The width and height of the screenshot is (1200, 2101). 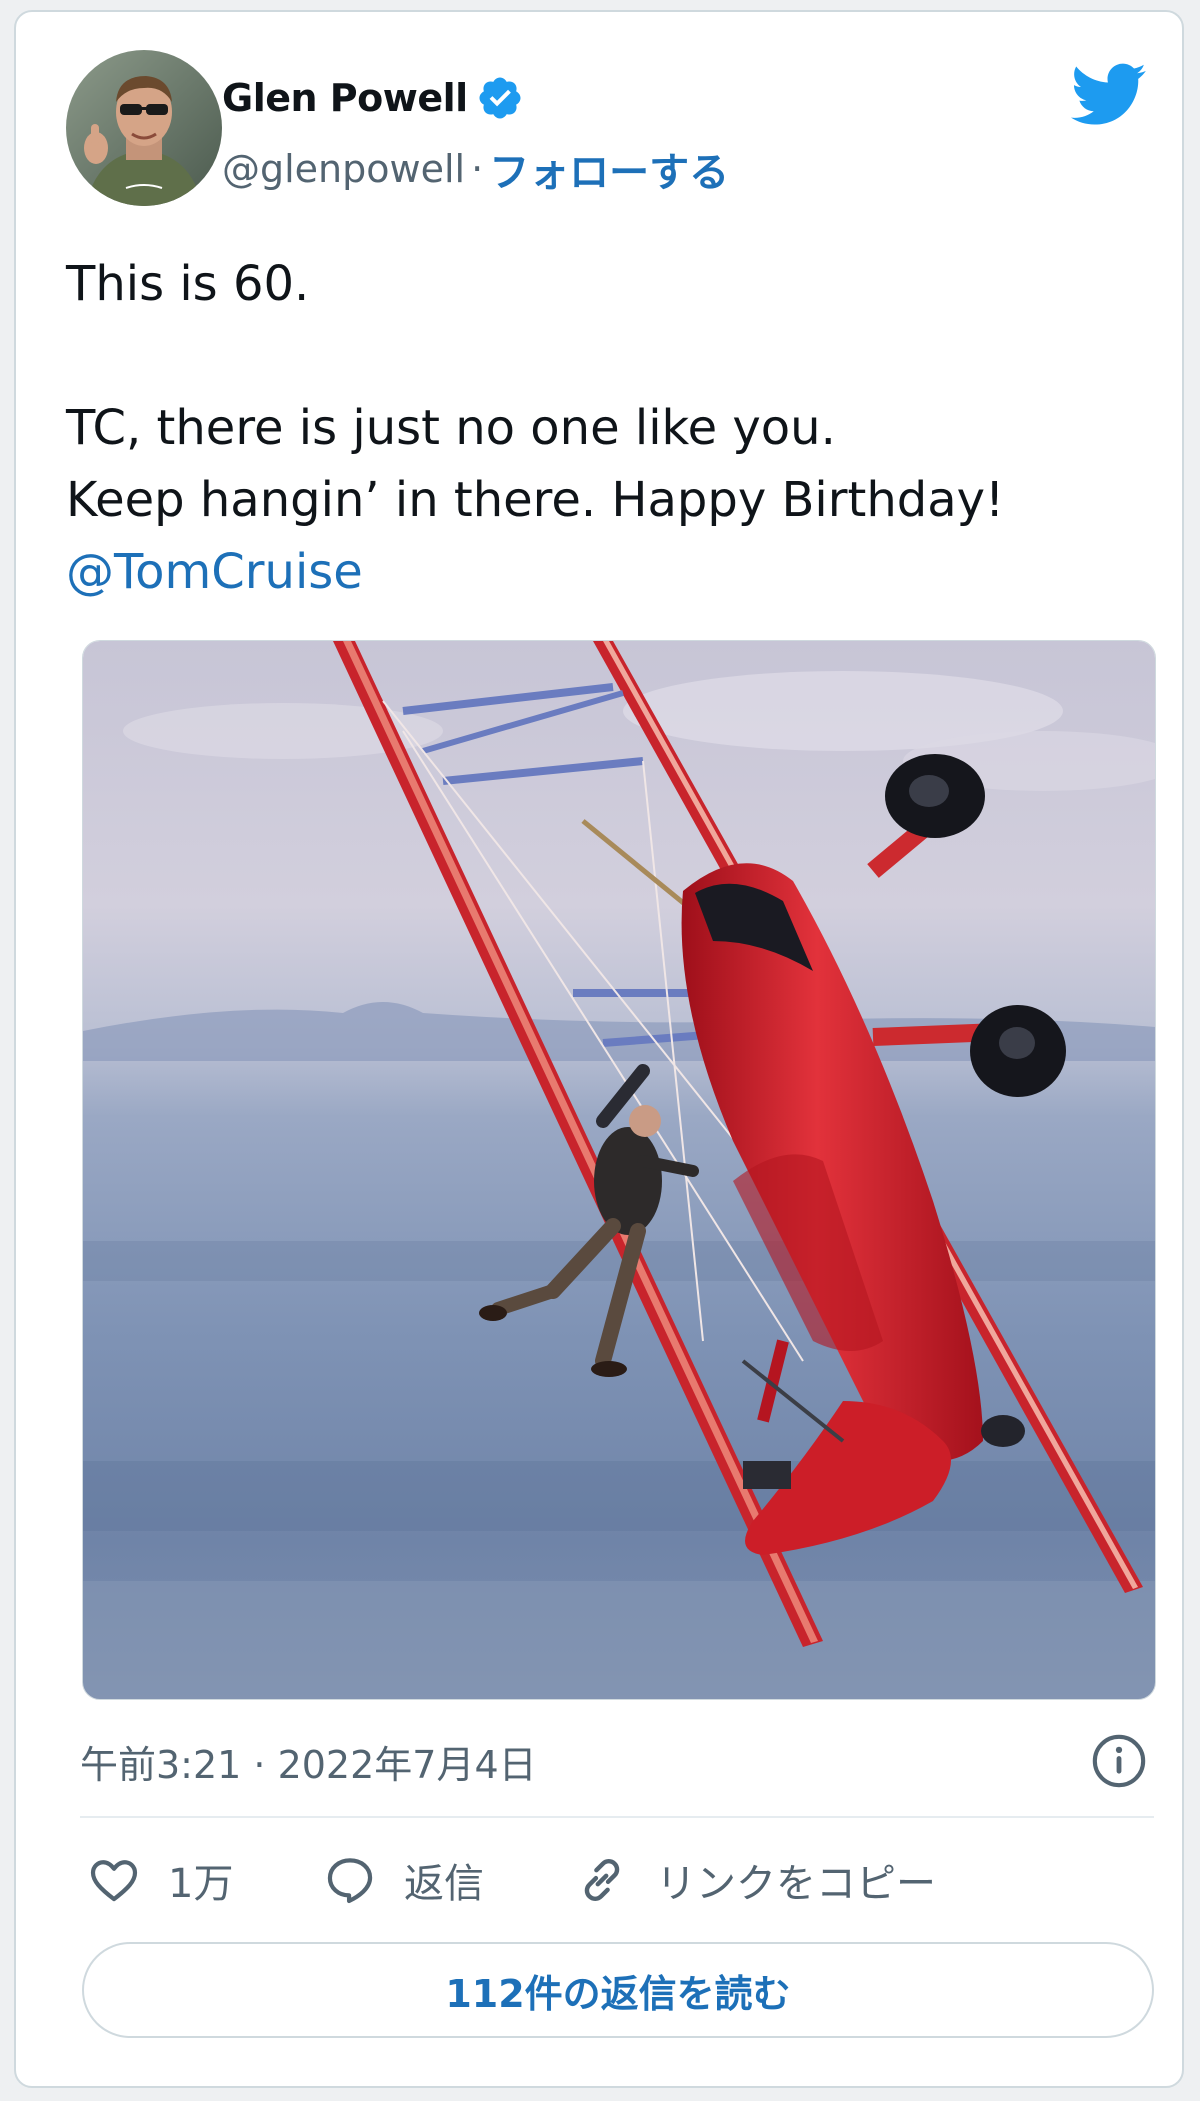 What do you see at coordinates (188, 284) in the screenshot?
I see `tweet-line-1: This is 60.` at bounding box center [188, 284].